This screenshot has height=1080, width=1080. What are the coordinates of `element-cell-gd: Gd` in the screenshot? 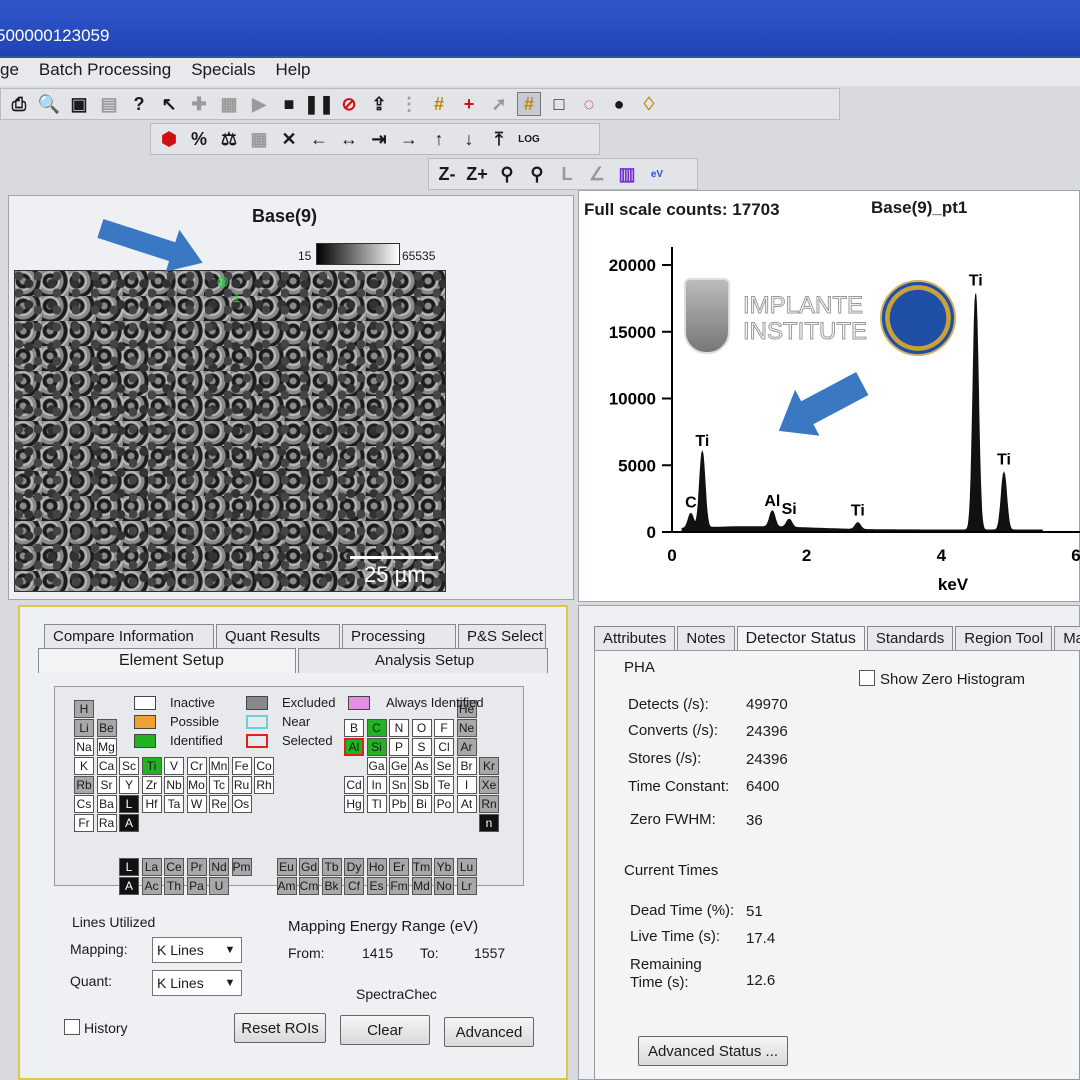 It's located at (309, 867).